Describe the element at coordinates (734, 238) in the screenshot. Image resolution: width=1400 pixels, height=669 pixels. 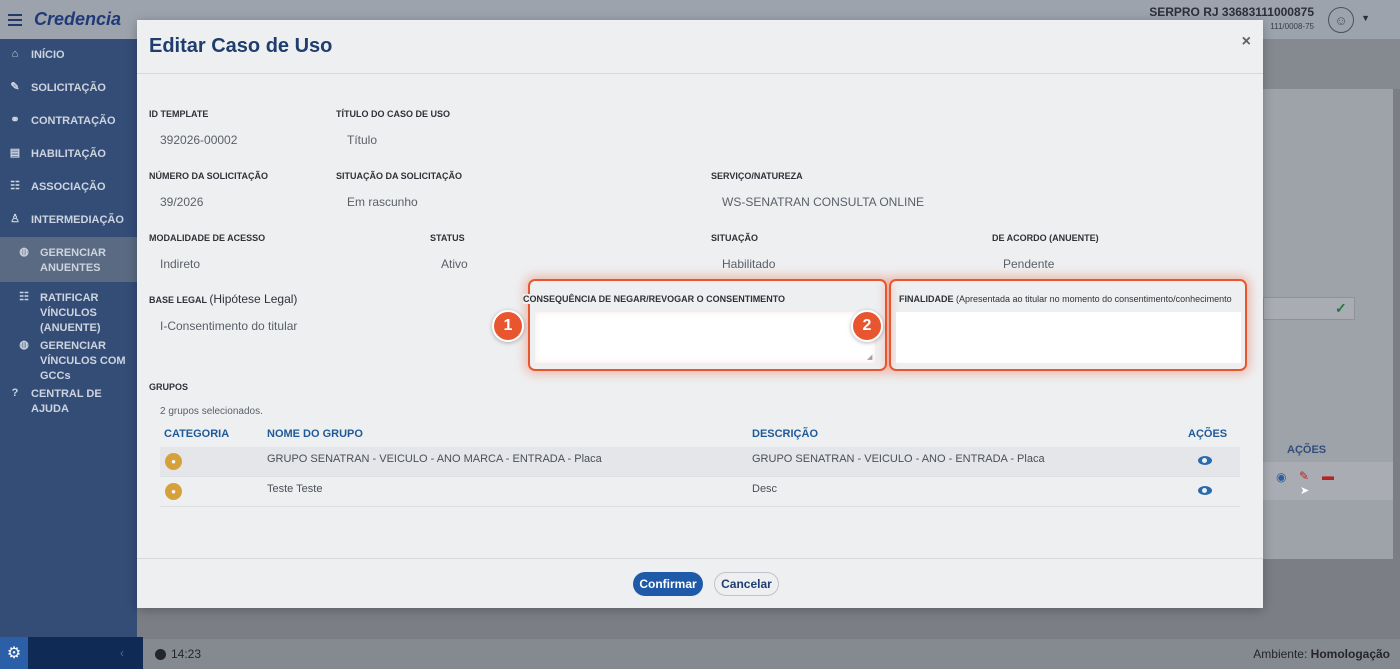
I see `situacao-label: SITUAÇÃO` at that location.